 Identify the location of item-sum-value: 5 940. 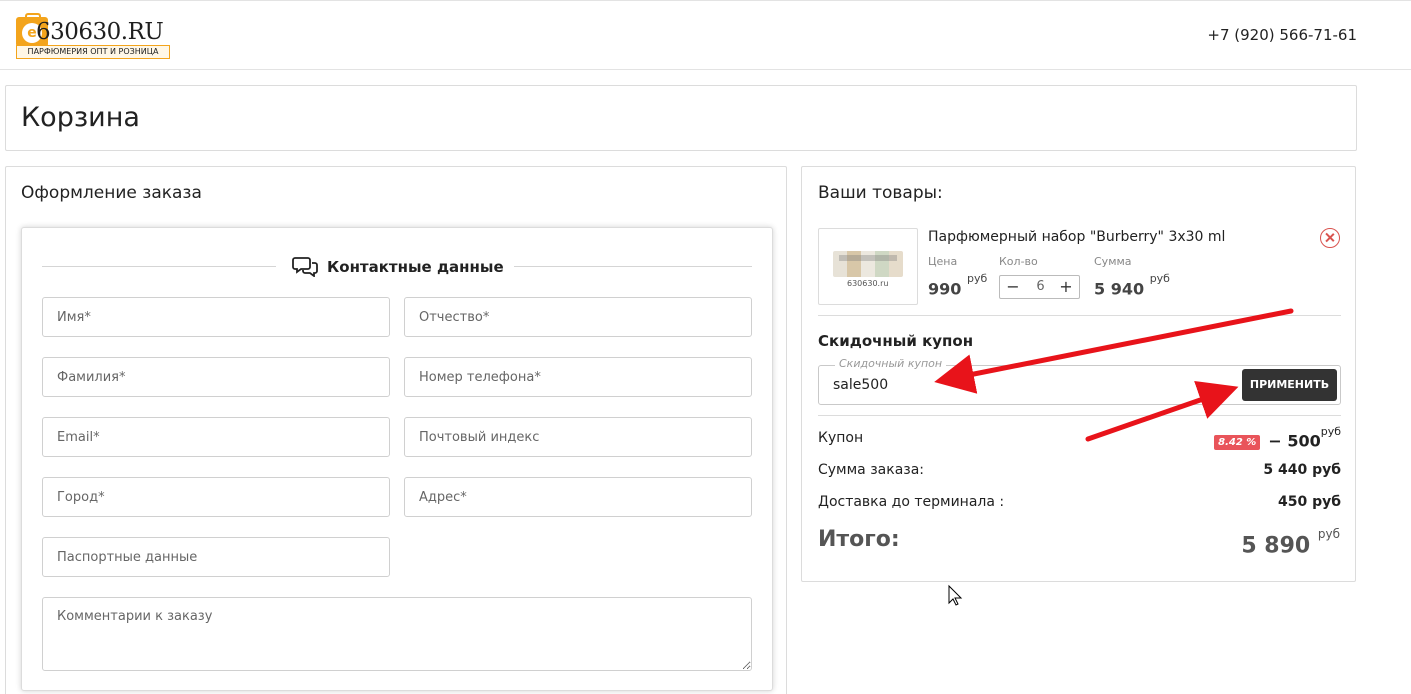
(1119, 289).